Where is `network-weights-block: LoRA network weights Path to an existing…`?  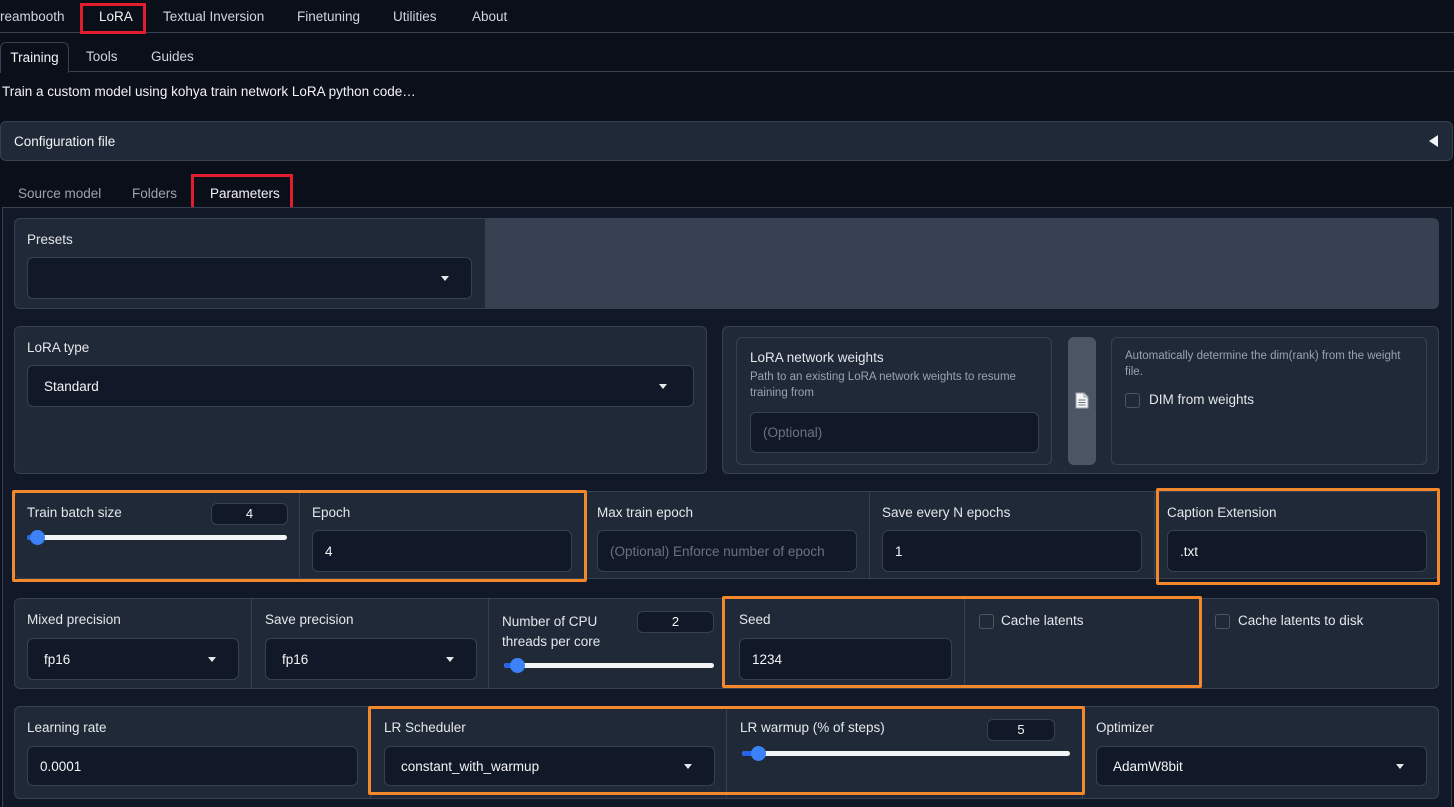 network-weights-block: LoRA network weights Path to an existing… is located at coordinates (1080, 400).